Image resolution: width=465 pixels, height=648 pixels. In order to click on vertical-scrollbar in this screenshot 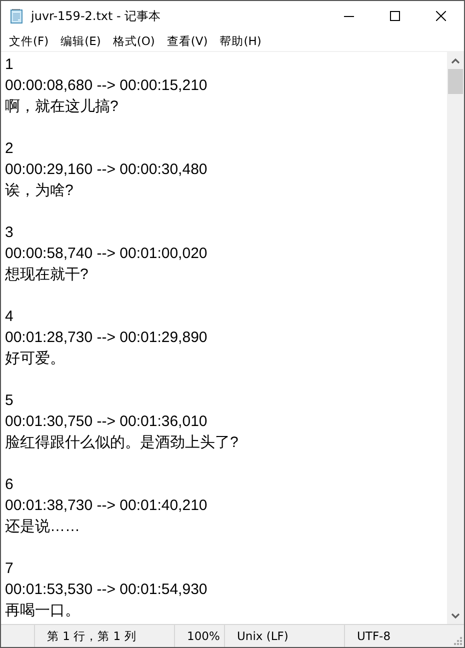, I will do `click(455, 338)`.